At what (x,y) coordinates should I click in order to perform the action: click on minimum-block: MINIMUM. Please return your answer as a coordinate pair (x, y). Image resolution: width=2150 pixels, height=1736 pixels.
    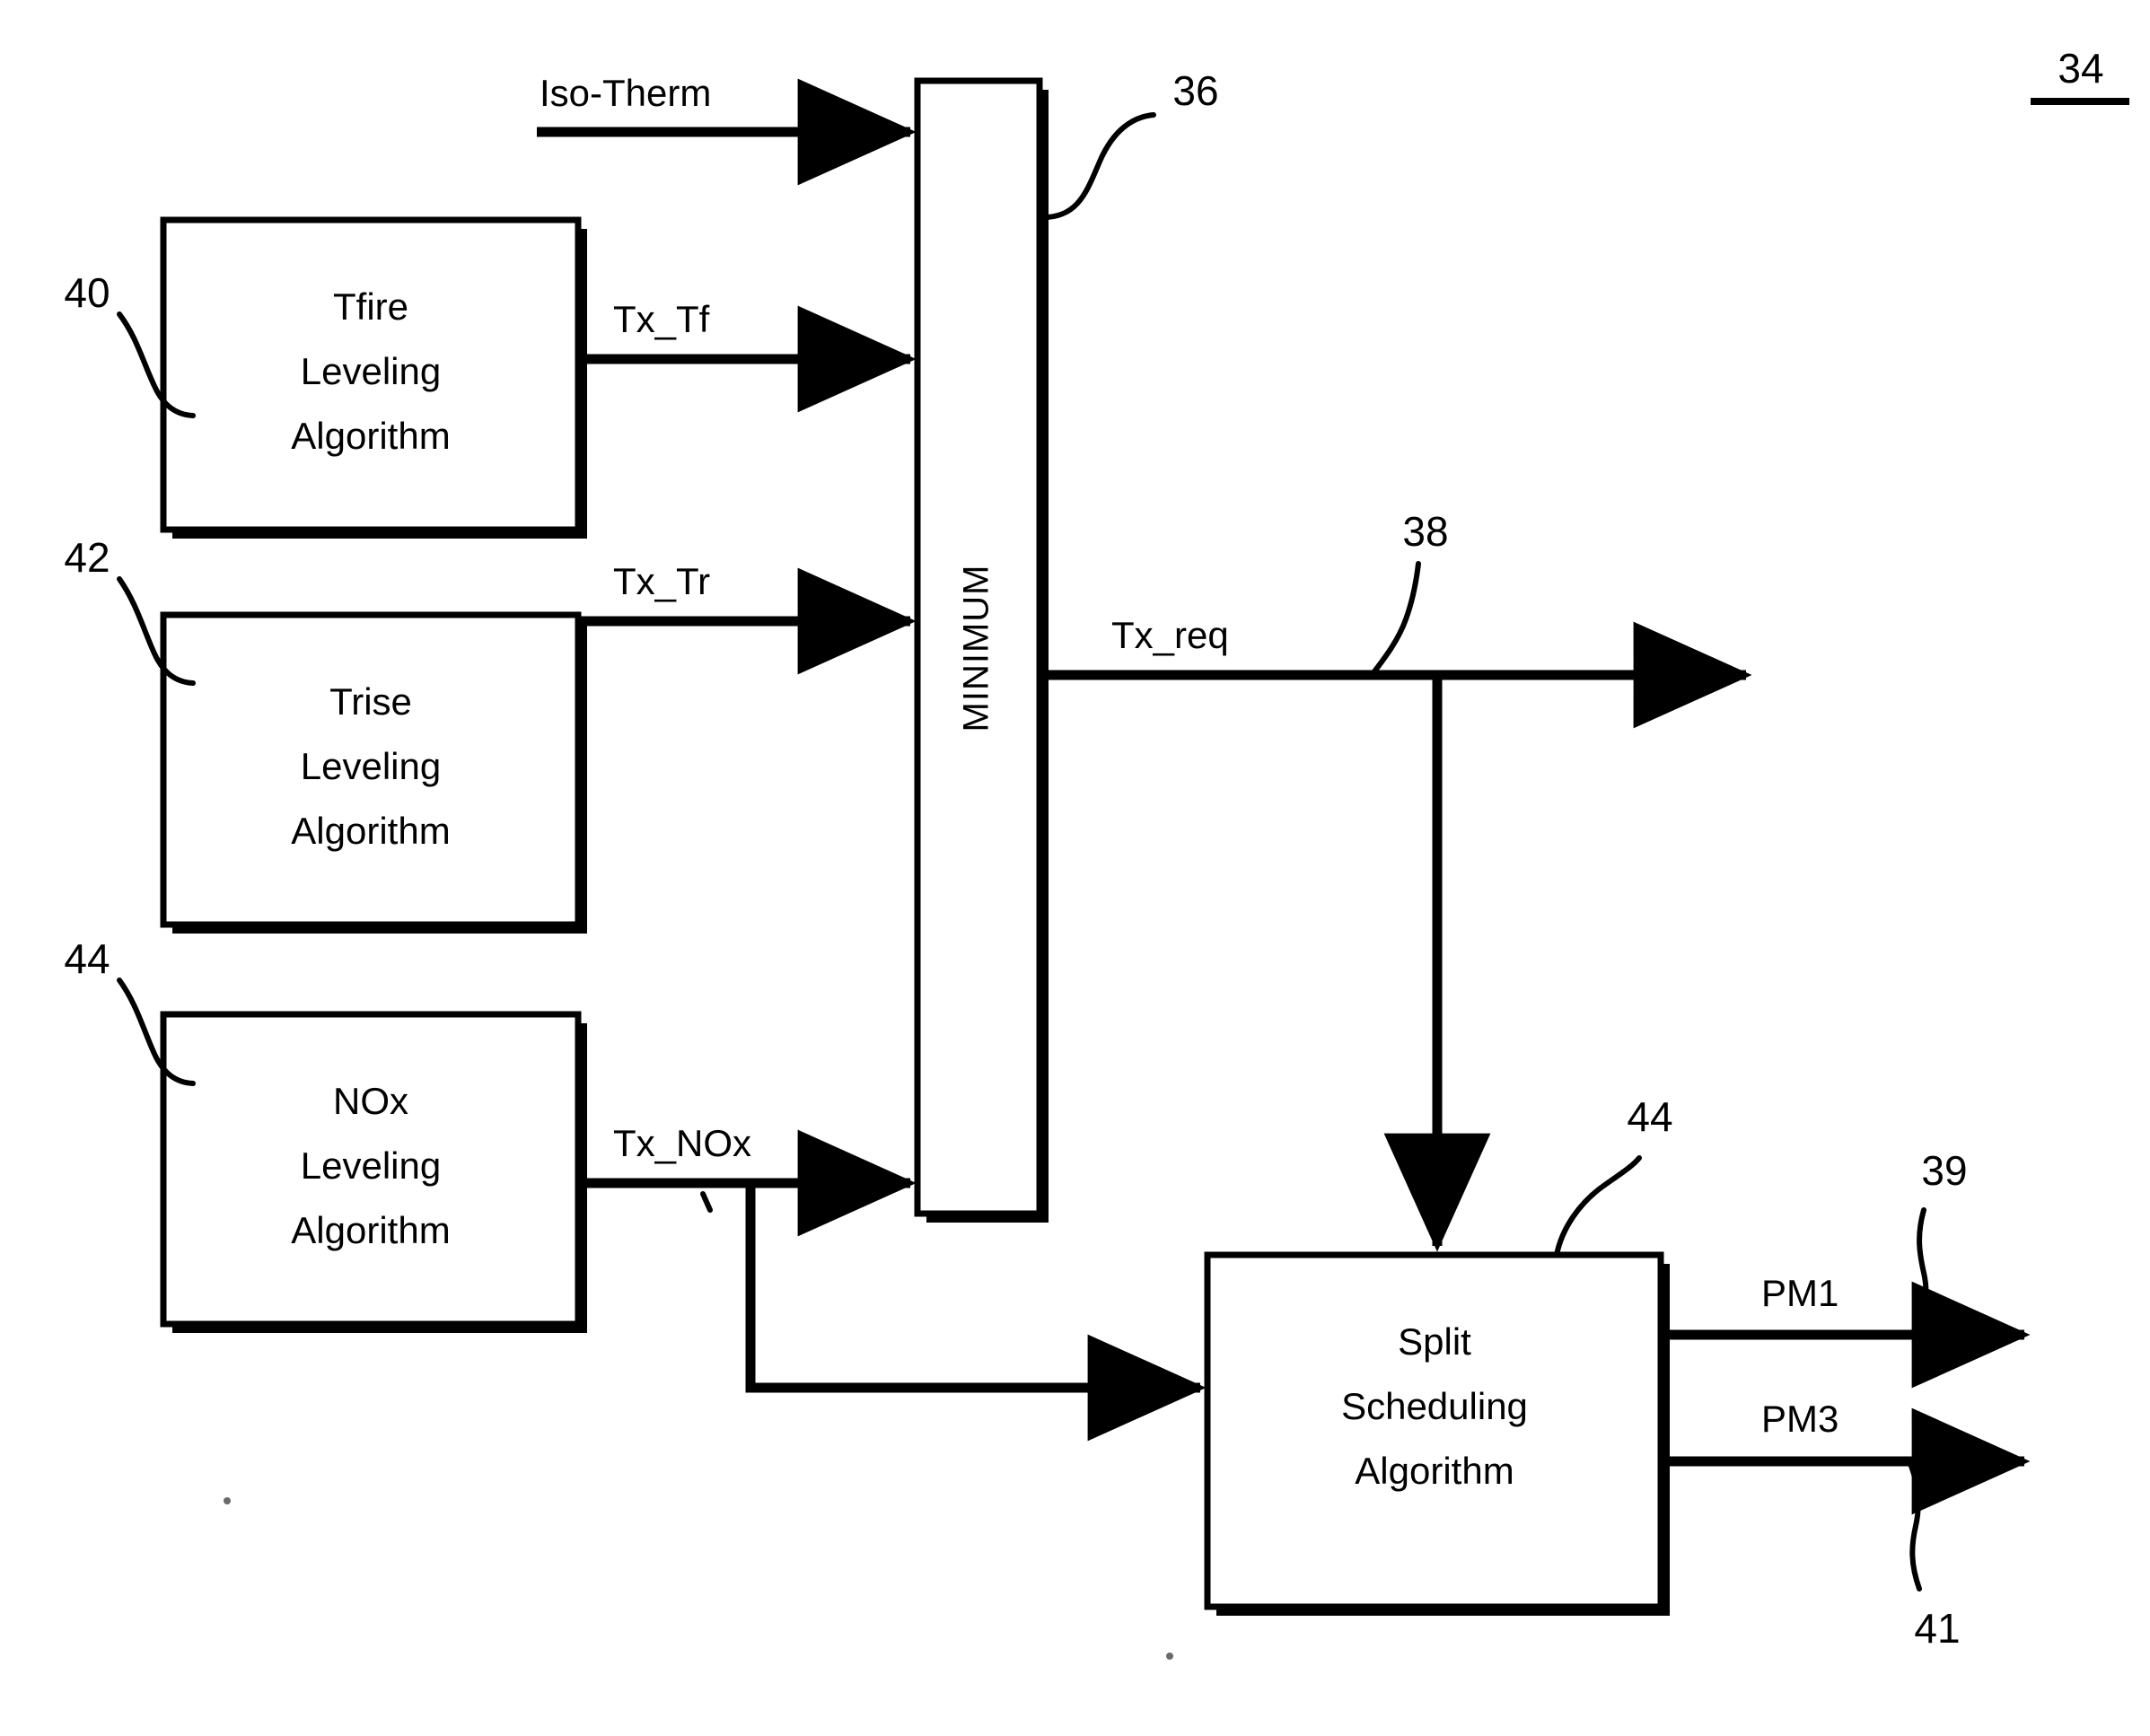
    Looking at the image, I should click on (981, 650).